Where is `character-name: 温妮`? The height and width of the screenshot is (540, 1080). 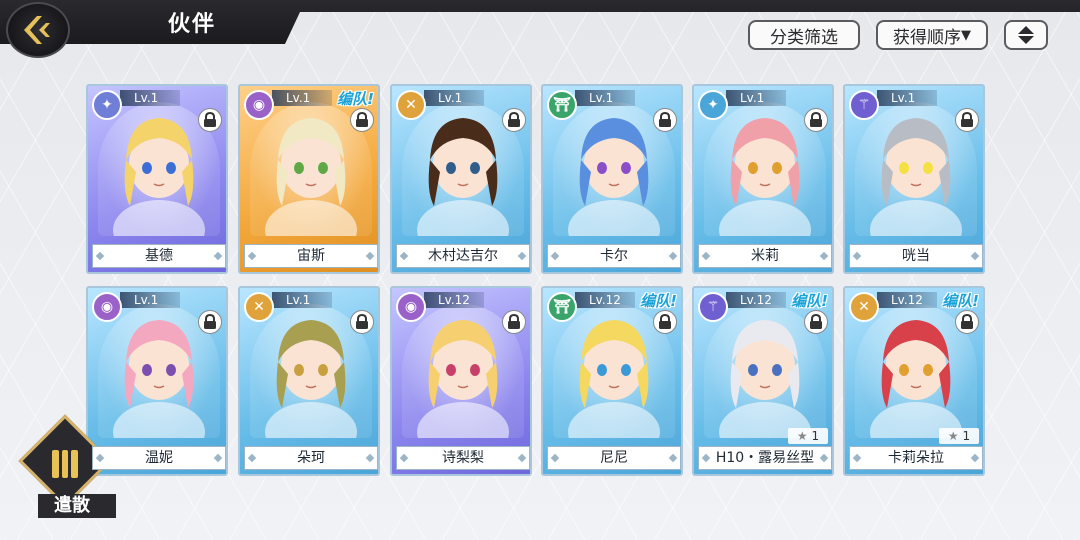 character-name: 温妮 is located at coordinates (159, 458).